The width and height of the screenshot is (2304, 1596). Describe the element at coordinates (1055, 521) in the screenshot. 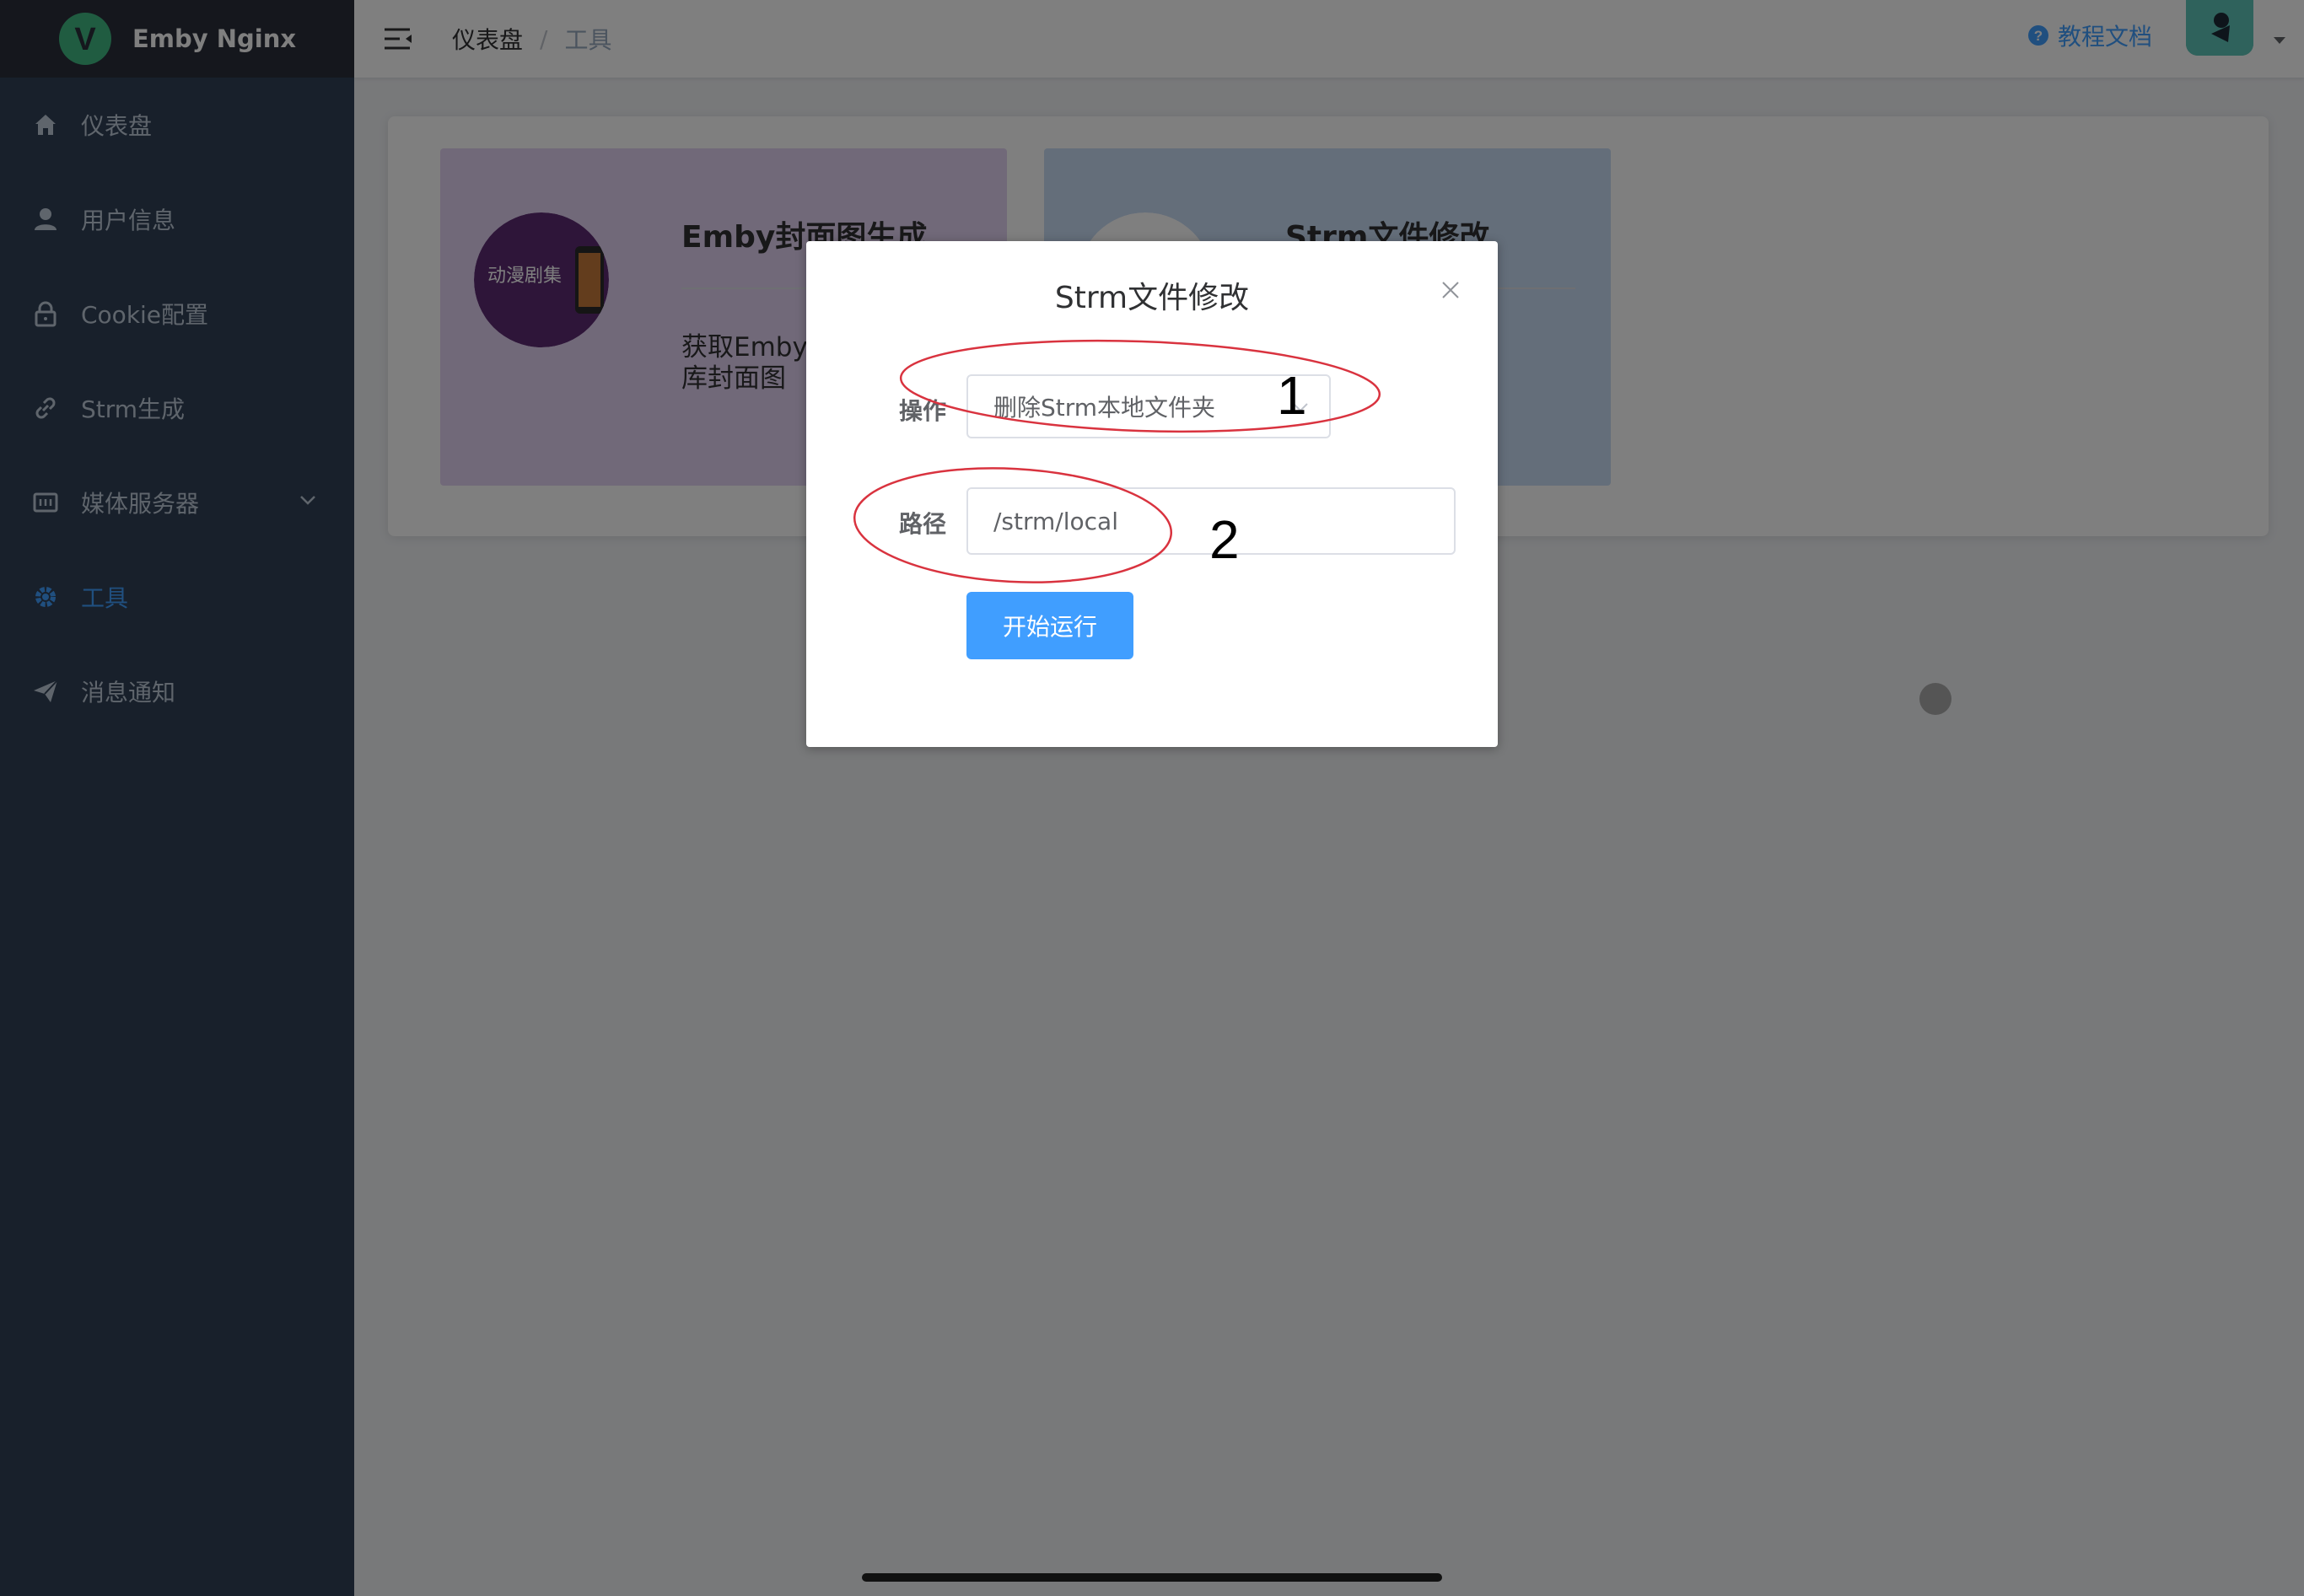

I see `path-input-value: /strm/local` at that location.